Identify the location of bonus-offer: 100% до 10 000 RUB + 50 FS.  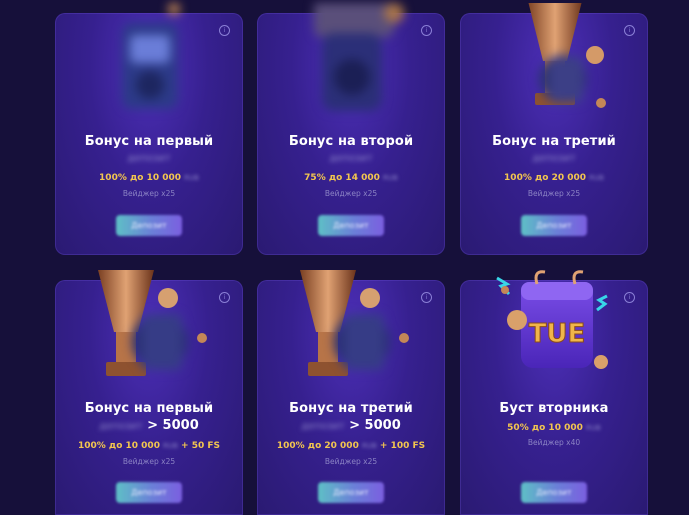
(148, 446).